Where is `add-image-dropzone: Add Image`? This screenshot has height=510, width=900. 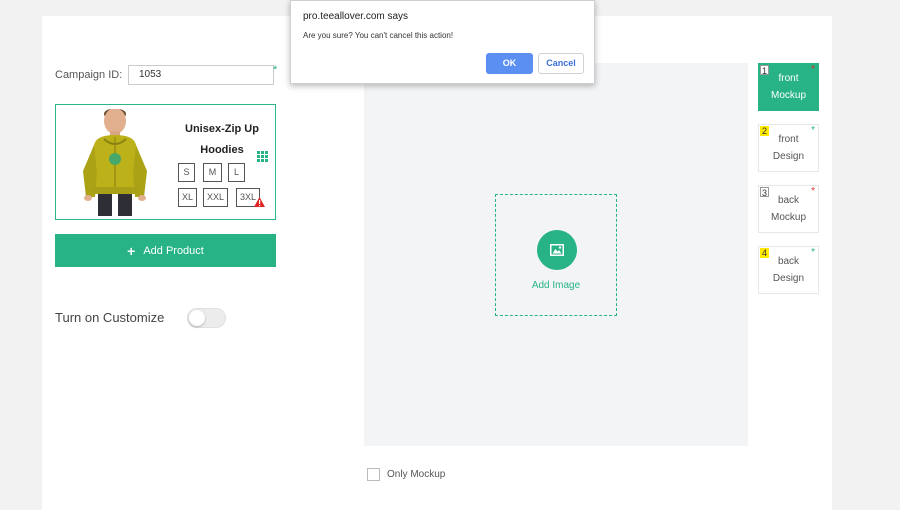
add-image-dropzone: Add Image is located at coordinates (556, 255).